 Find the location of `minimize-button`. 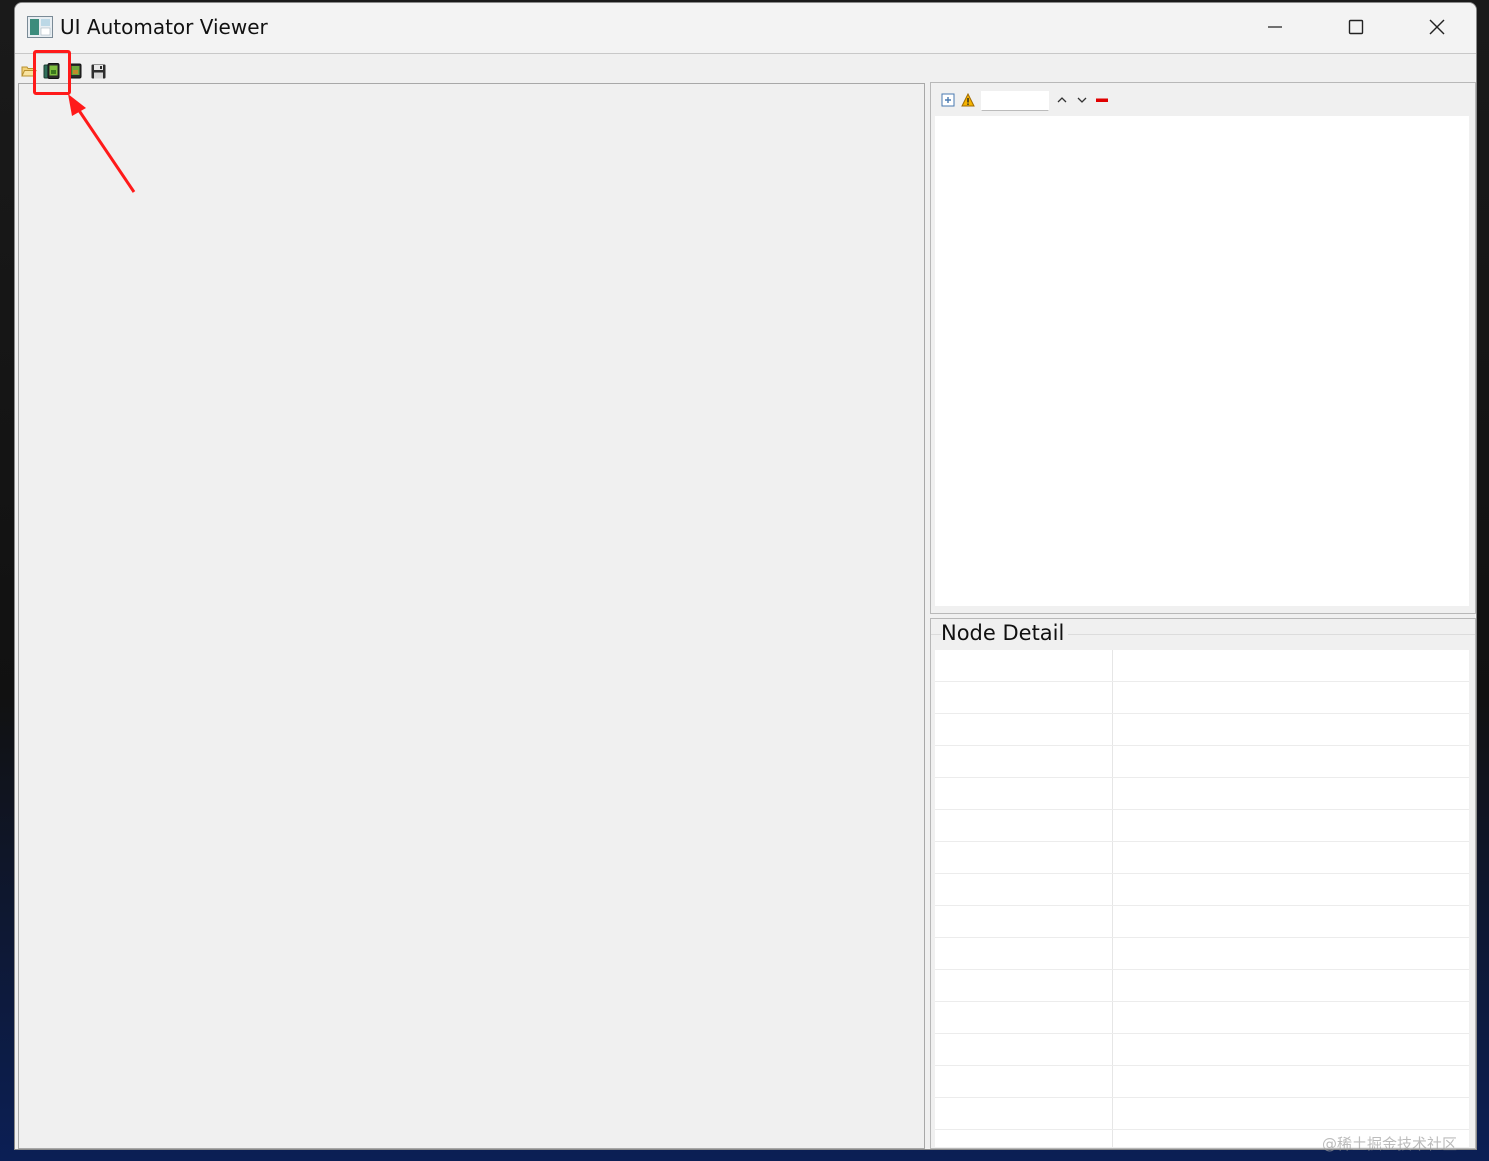

minimize-button is located at coordinates (1275, 27).